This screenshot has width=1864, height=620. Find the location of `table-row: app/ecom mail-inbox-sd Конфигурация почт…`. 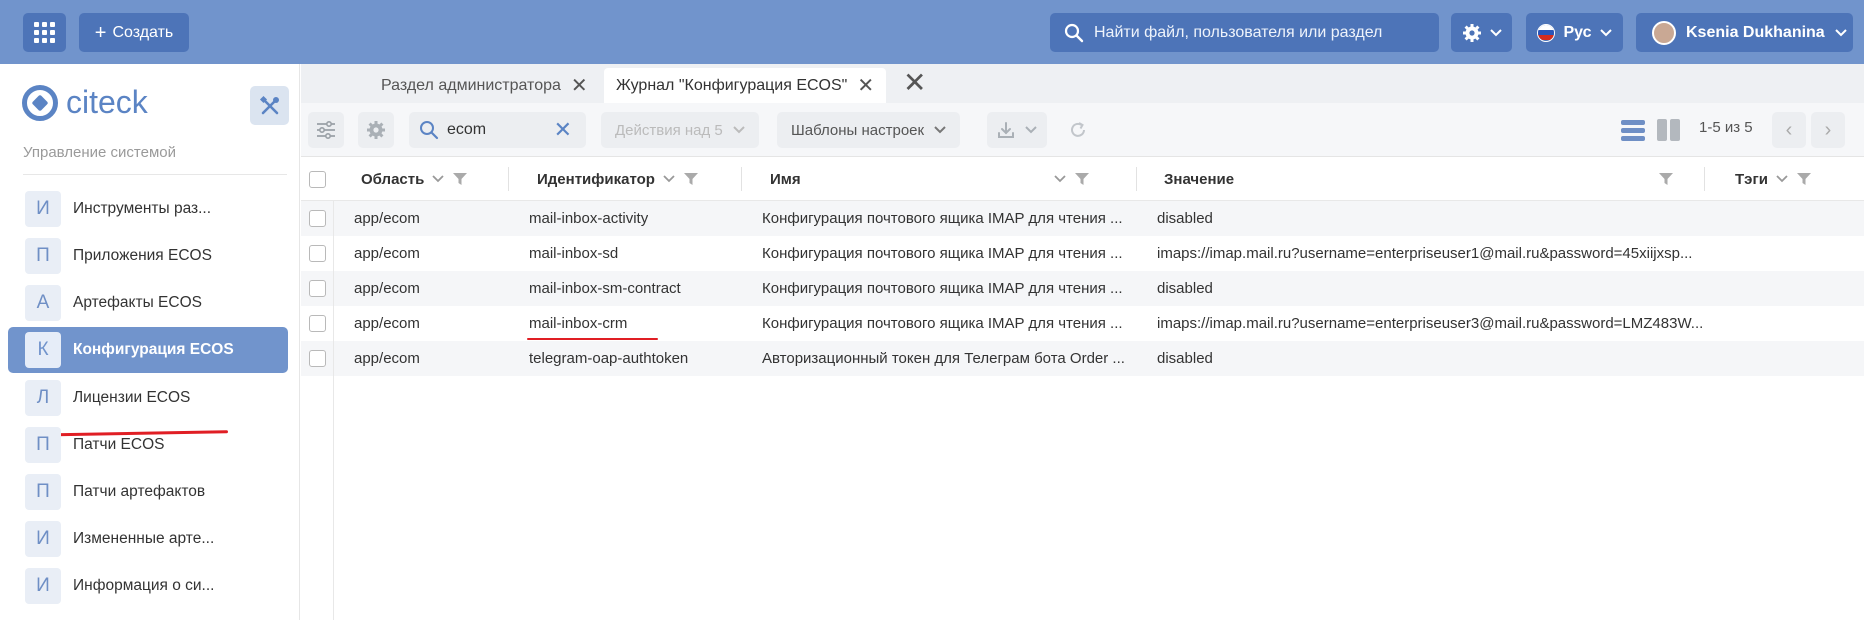

table-row: app/ecom mail-inbox-sd Конфигурация почт… is located at coordinates (1082, 253).